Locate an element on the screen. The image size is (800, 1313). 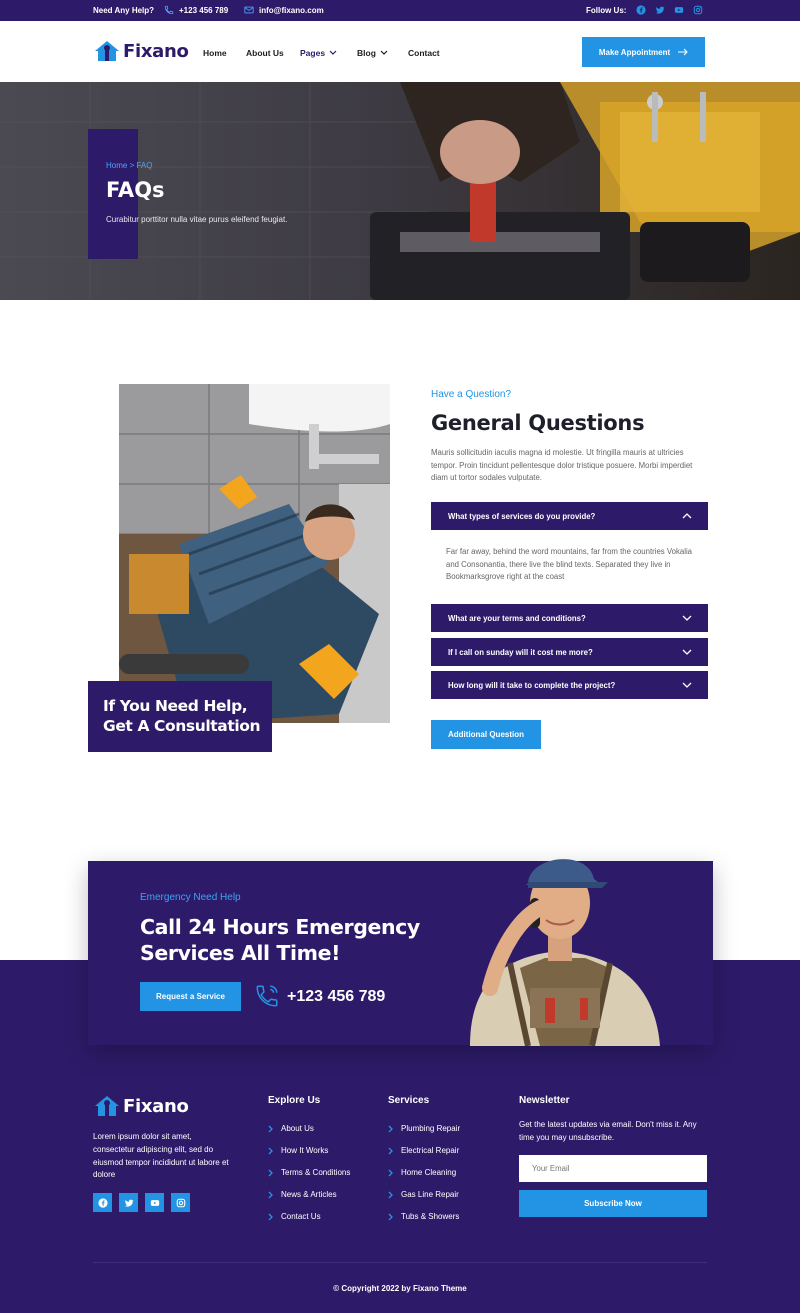
mail-icon is located at coordinates (249, 10).